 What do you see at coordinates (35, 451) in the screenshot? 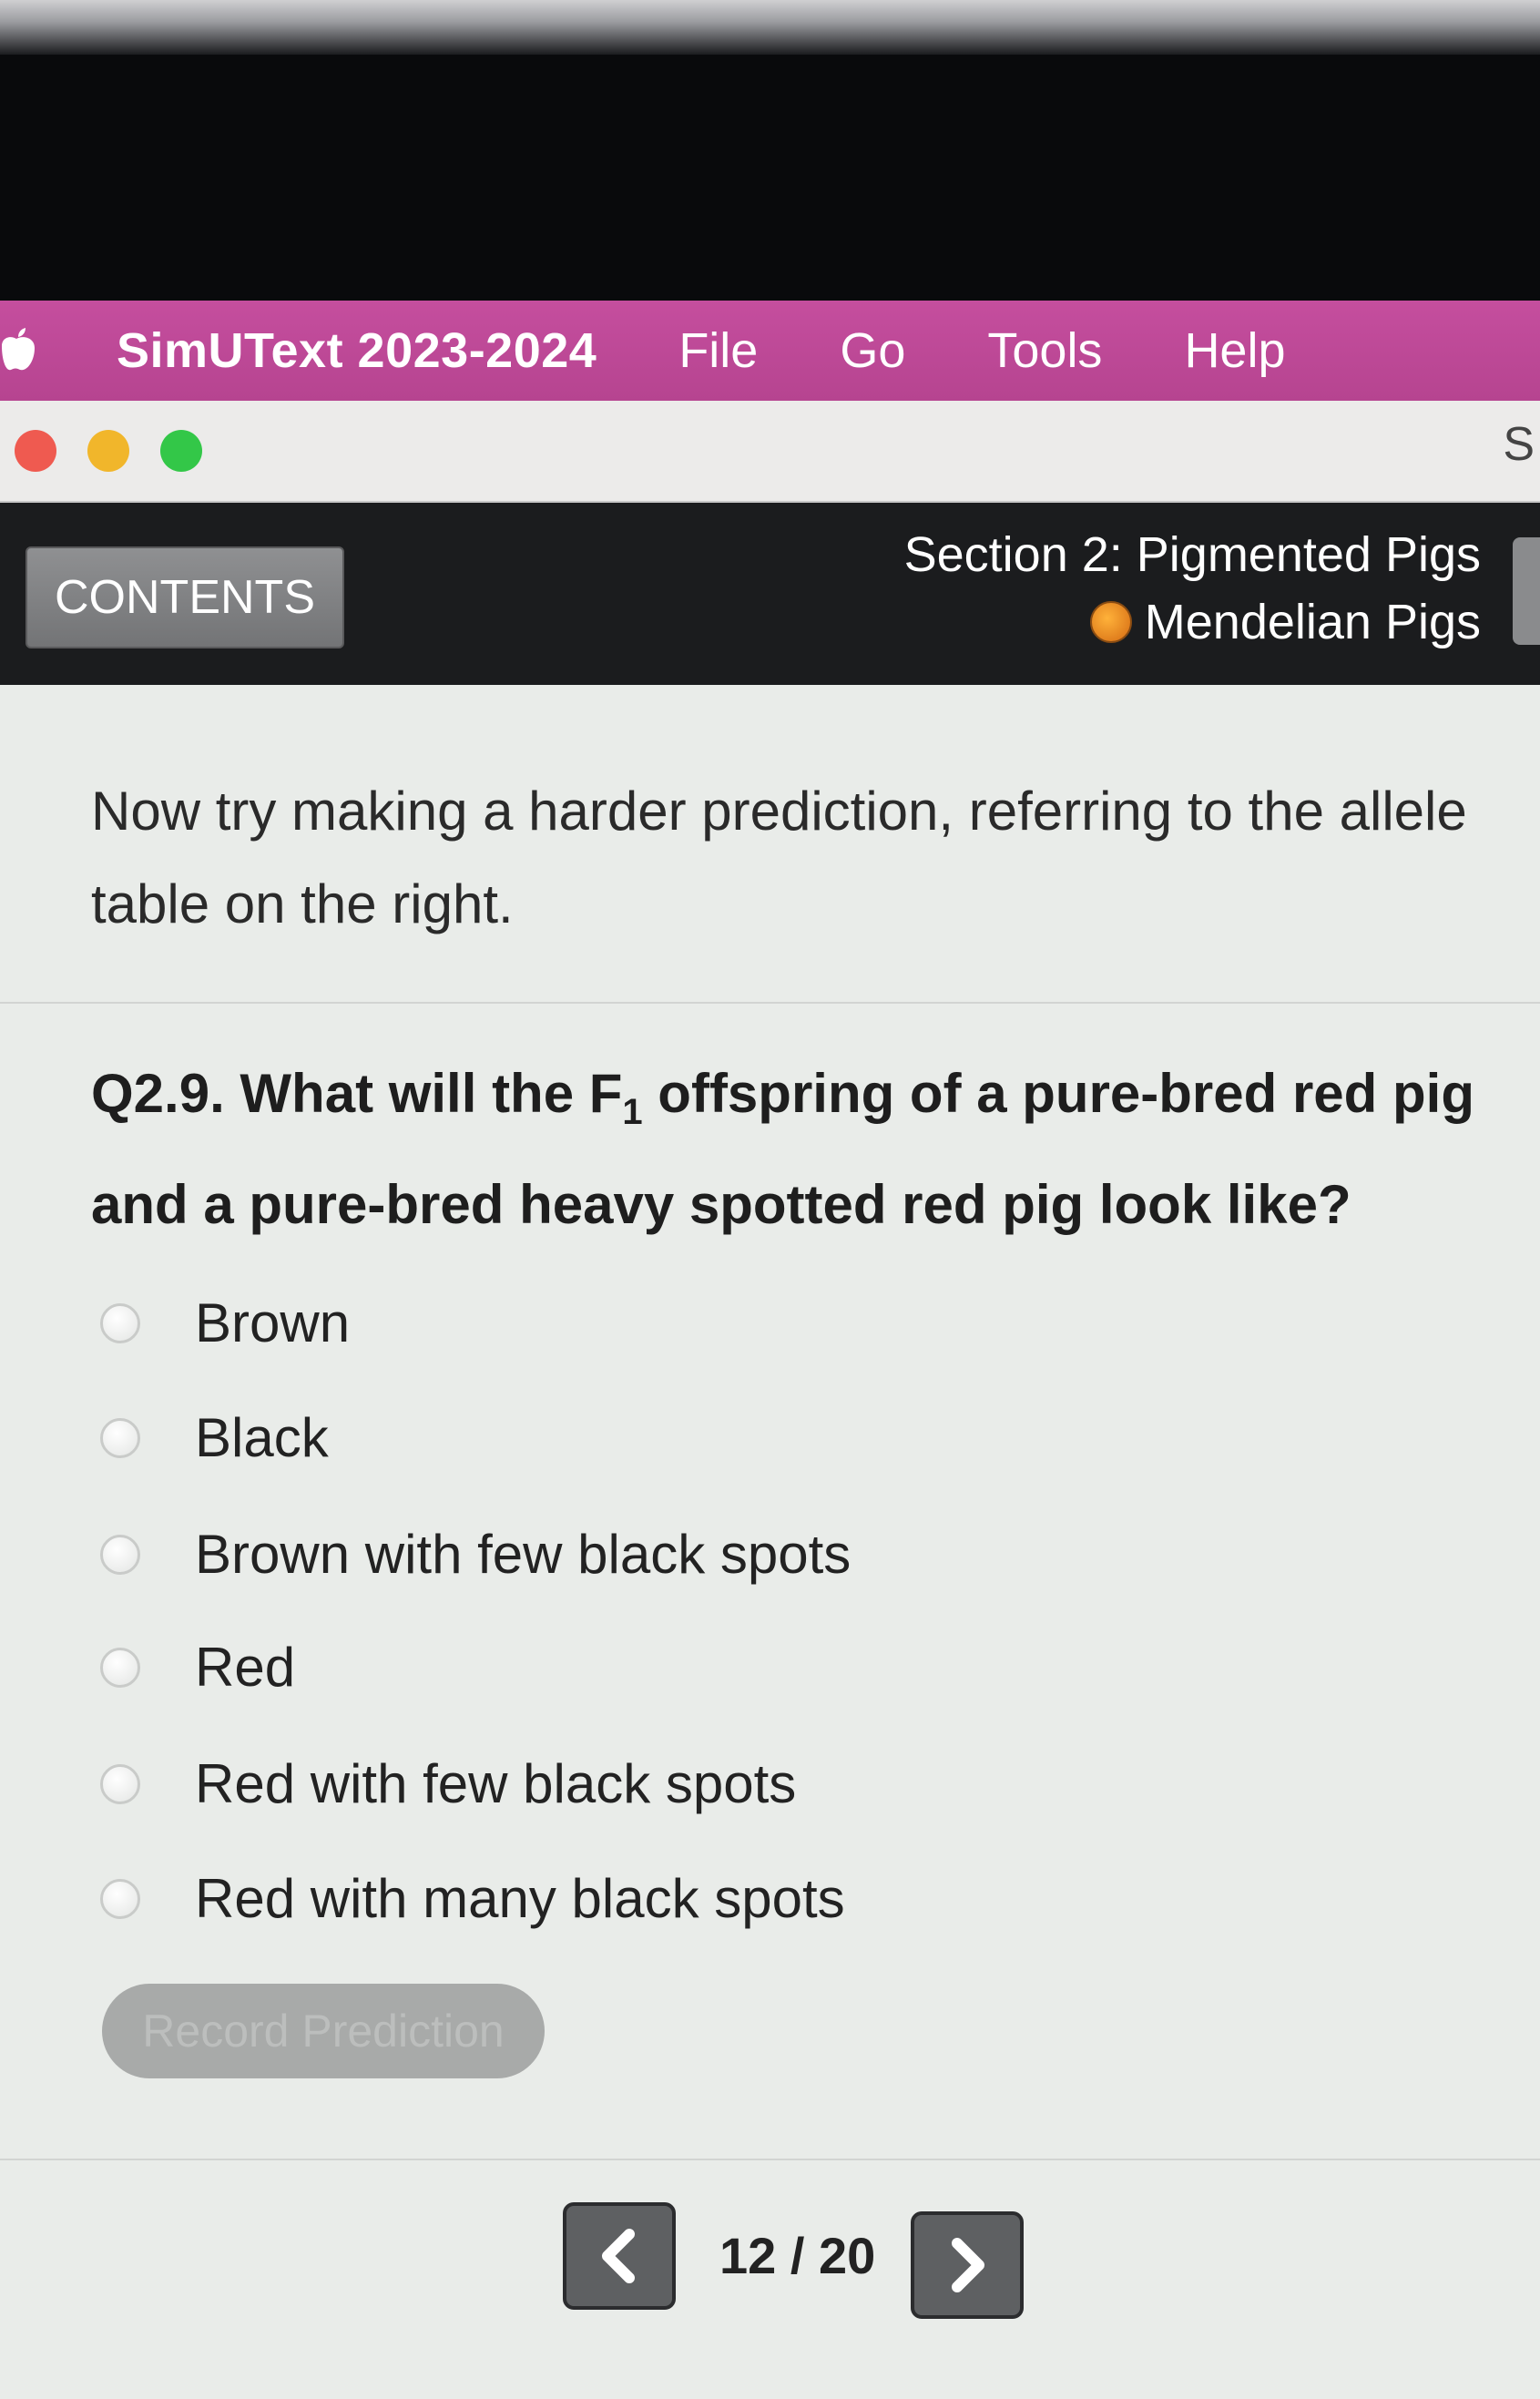
I see `close-window-button` at bounding box center [35, 451].